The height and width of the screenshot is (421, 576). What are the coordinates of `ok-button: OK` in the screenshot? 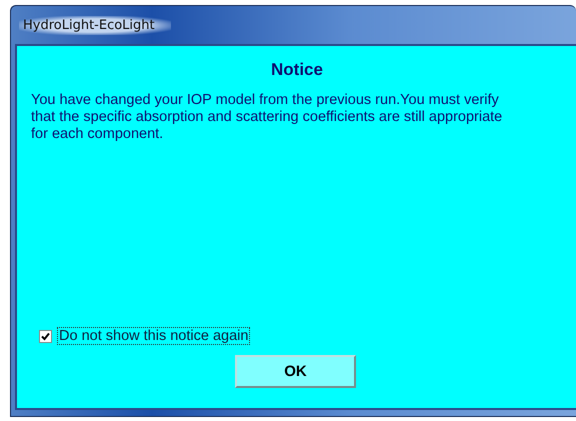 It's located at (295, 371).